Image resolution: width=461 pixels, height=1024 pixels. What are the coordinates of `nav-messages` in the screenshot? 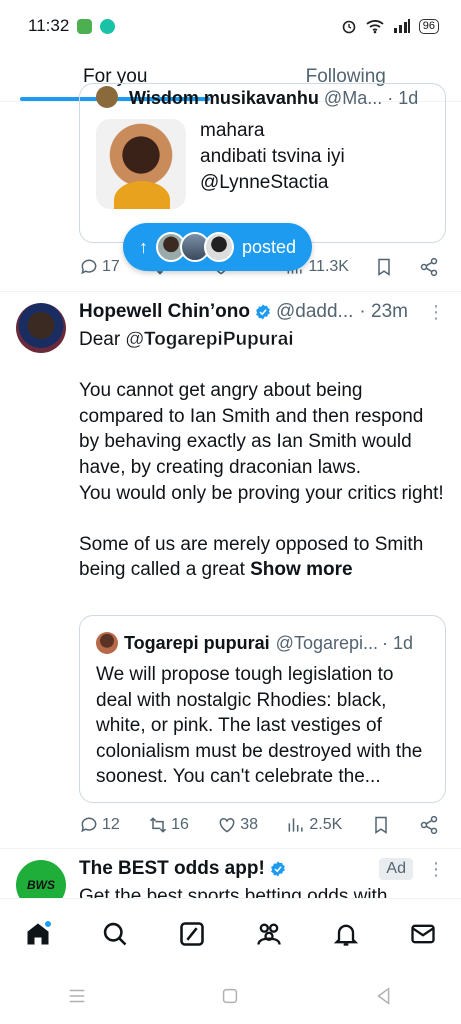 It's located at (423, 934).